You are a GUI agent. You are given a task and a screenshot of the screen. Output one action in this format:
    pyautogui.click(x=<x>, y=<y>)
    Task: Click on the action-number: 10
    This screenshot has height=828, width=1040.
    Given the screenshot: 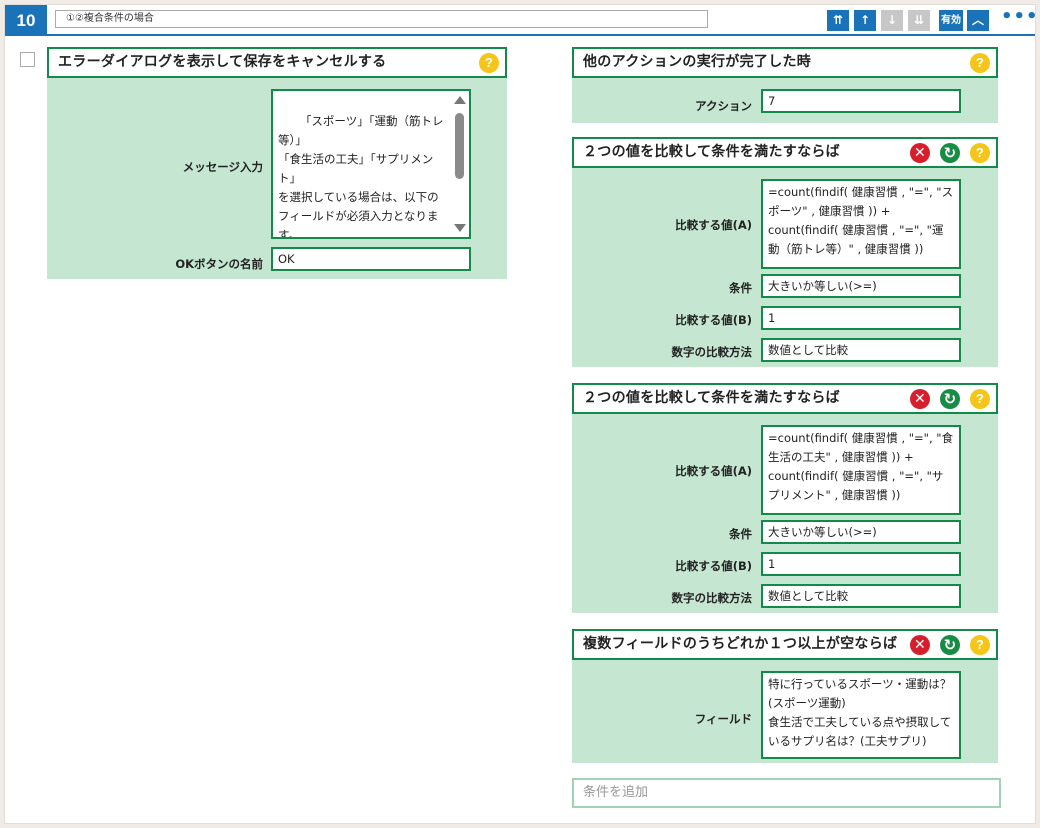 What is the action you would take?
    pyautogui.click(x=26, y=20)
    